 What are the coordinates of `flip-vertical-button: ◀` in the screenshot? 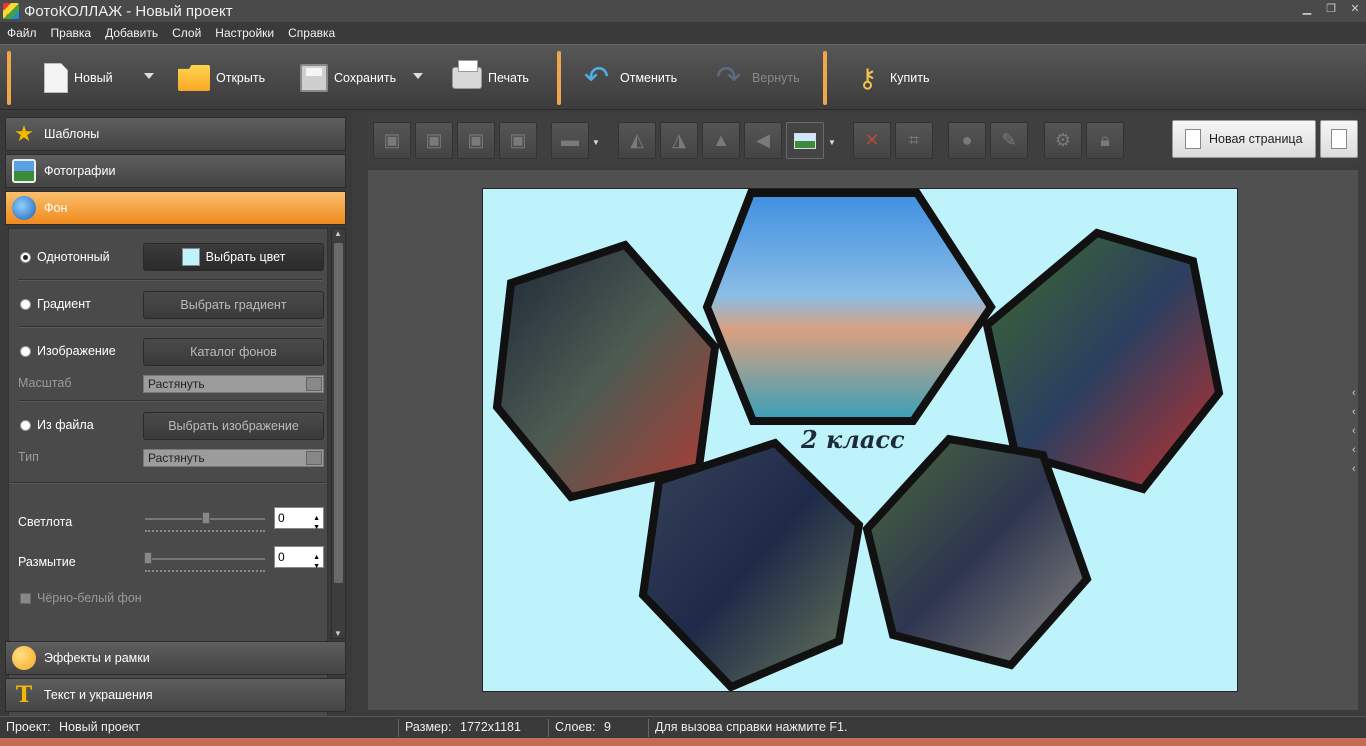 It's located at (763, 140).